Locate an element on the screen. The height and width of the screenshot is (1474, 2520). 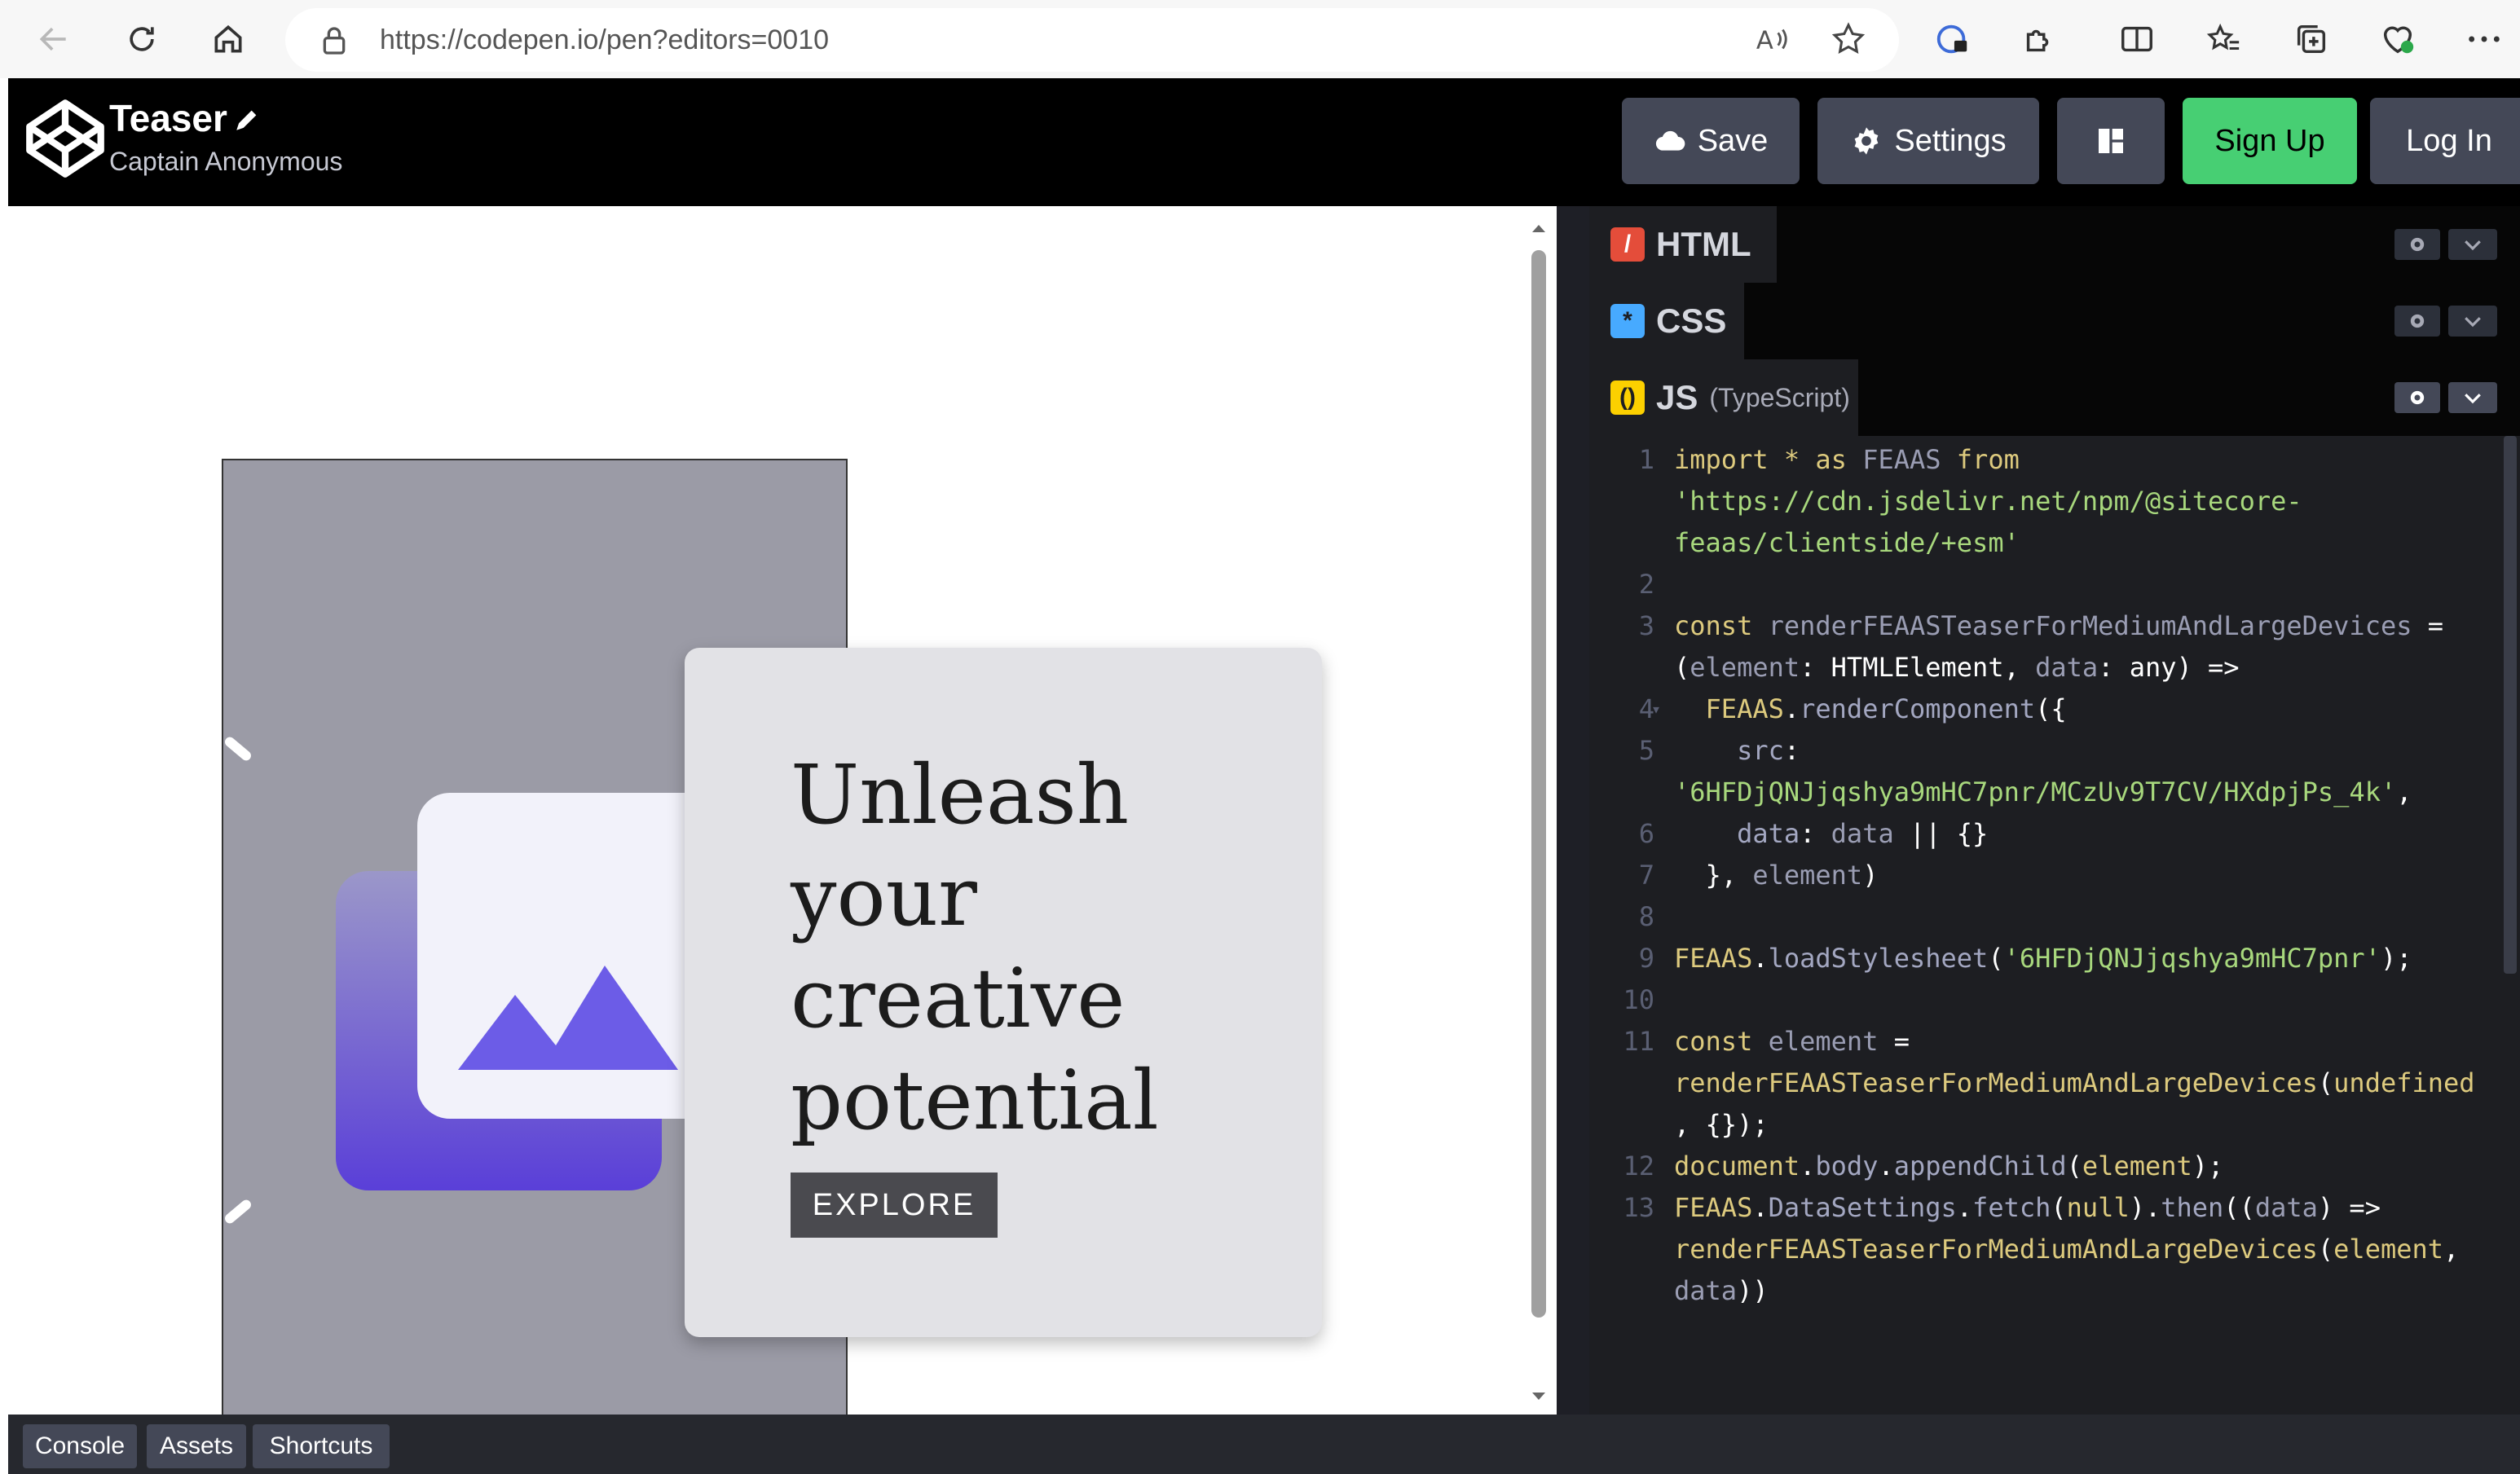
shortcuts-button: Shortcuts is located at coordinates (321, 1446).